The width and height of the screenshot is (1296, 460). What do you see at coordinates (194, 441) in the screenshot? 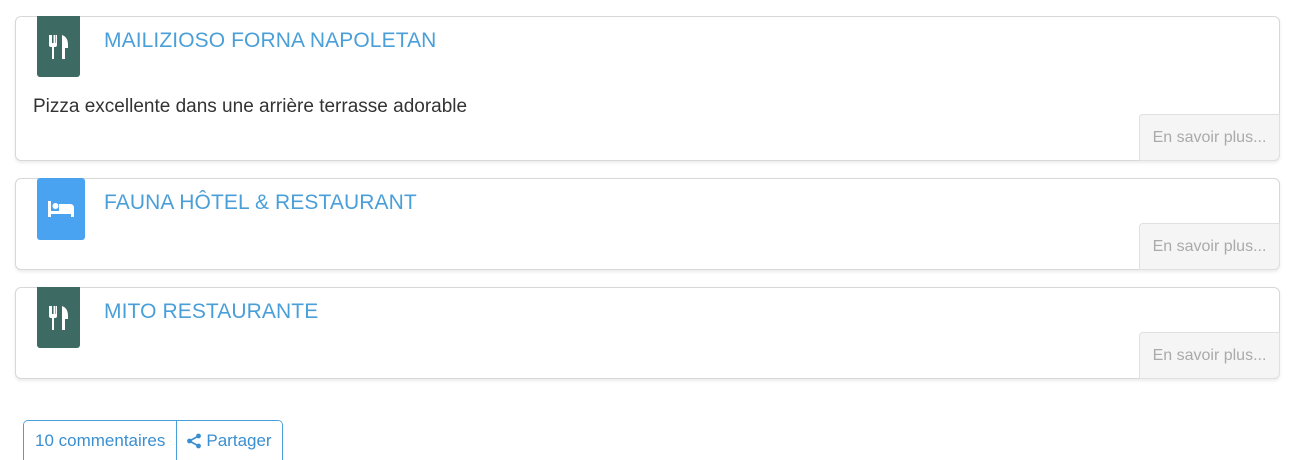
I see `share-icon` at bounding box center [194, 441].